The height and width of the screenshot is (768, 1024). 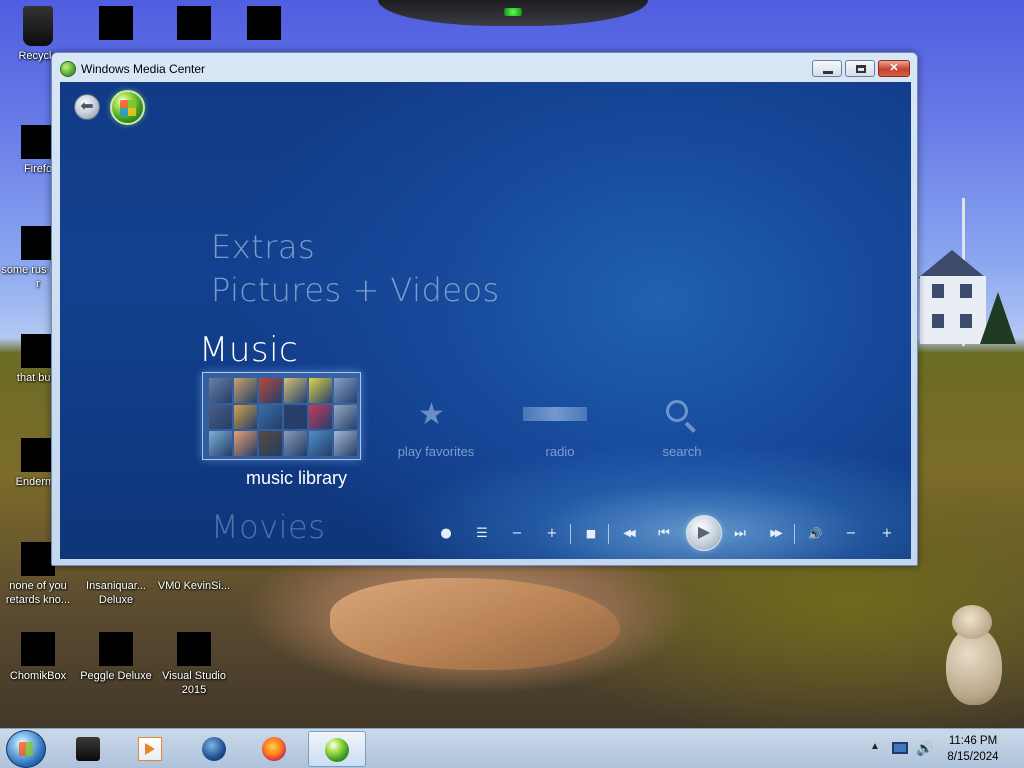 What do you see at coordinates (38, 676) in the screenshot?
I see `desktop-icon-label: ChomikBox` at bounding box center [38, 676].